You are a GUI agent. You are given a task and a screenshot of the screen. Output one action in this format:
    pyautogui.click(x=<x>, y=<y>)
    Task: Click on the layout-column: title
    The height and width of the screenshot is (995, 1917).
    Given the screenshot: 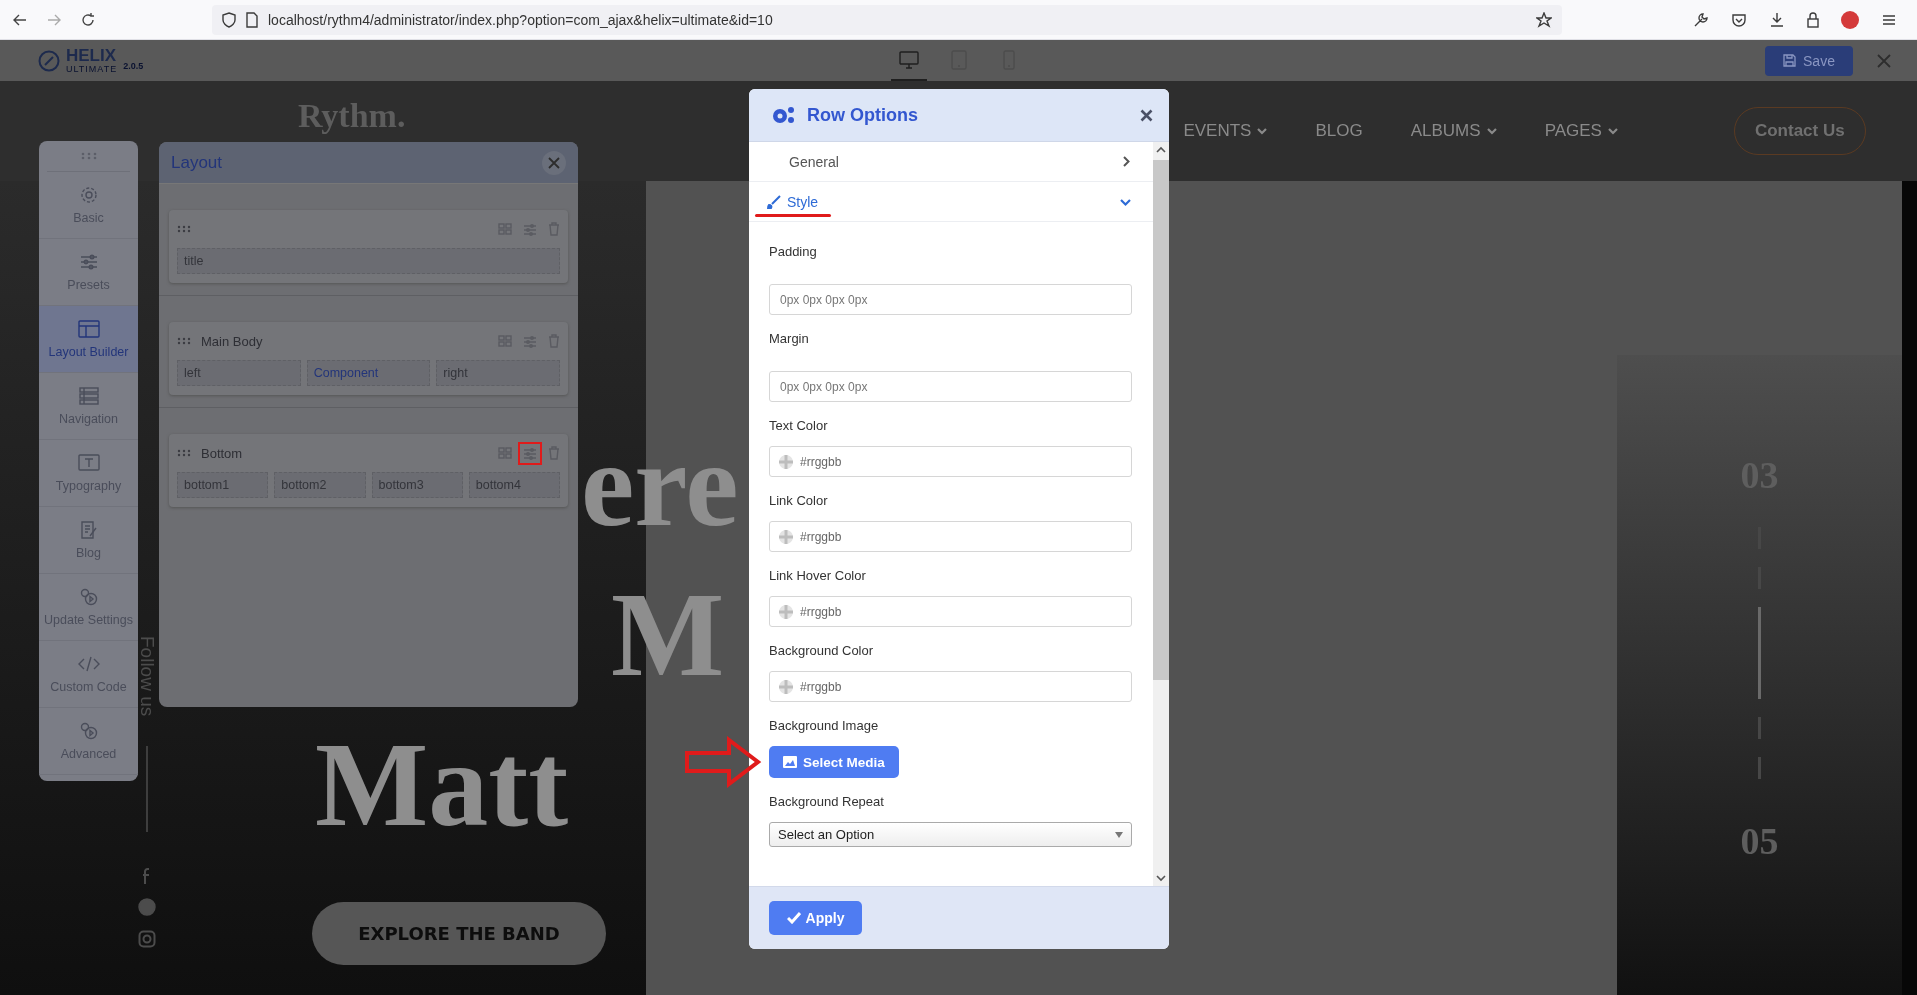 What is the action you would take?
    pyautogui.click(x=368, y=261)
    